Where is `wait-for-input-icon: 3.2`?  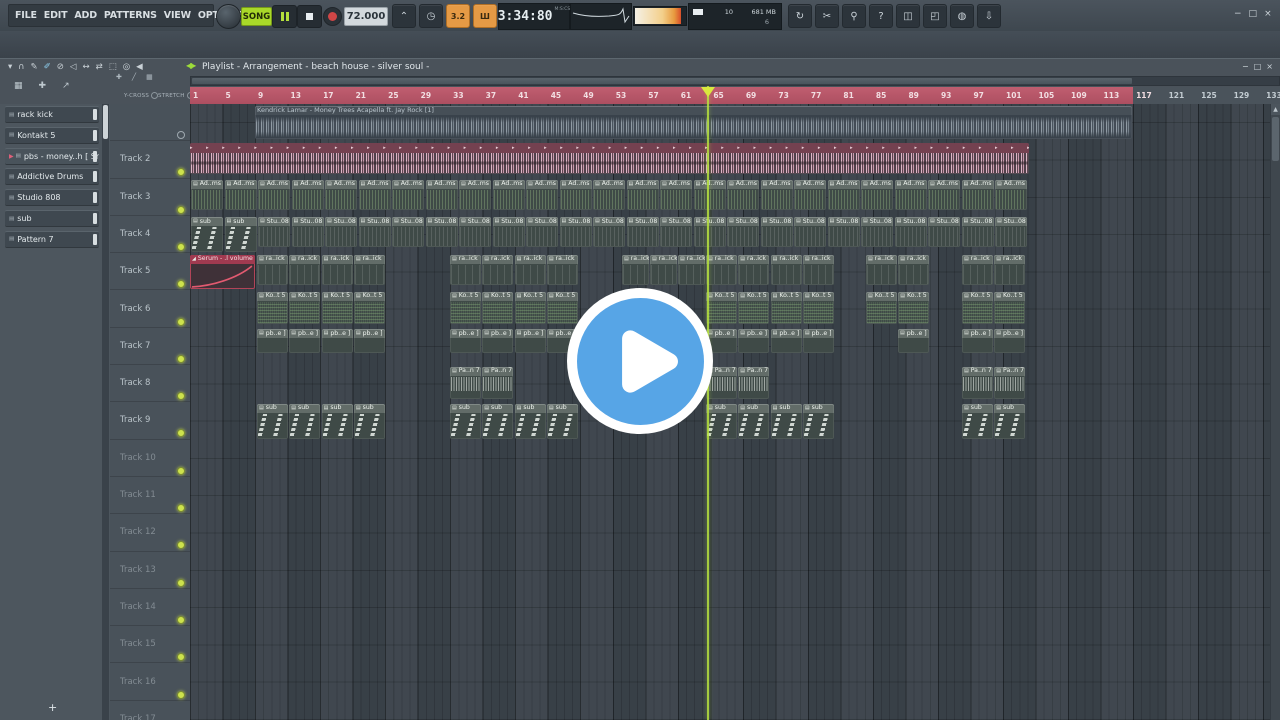 wait-for-input-icon: 3.2 is located at coordinates (458, 16).